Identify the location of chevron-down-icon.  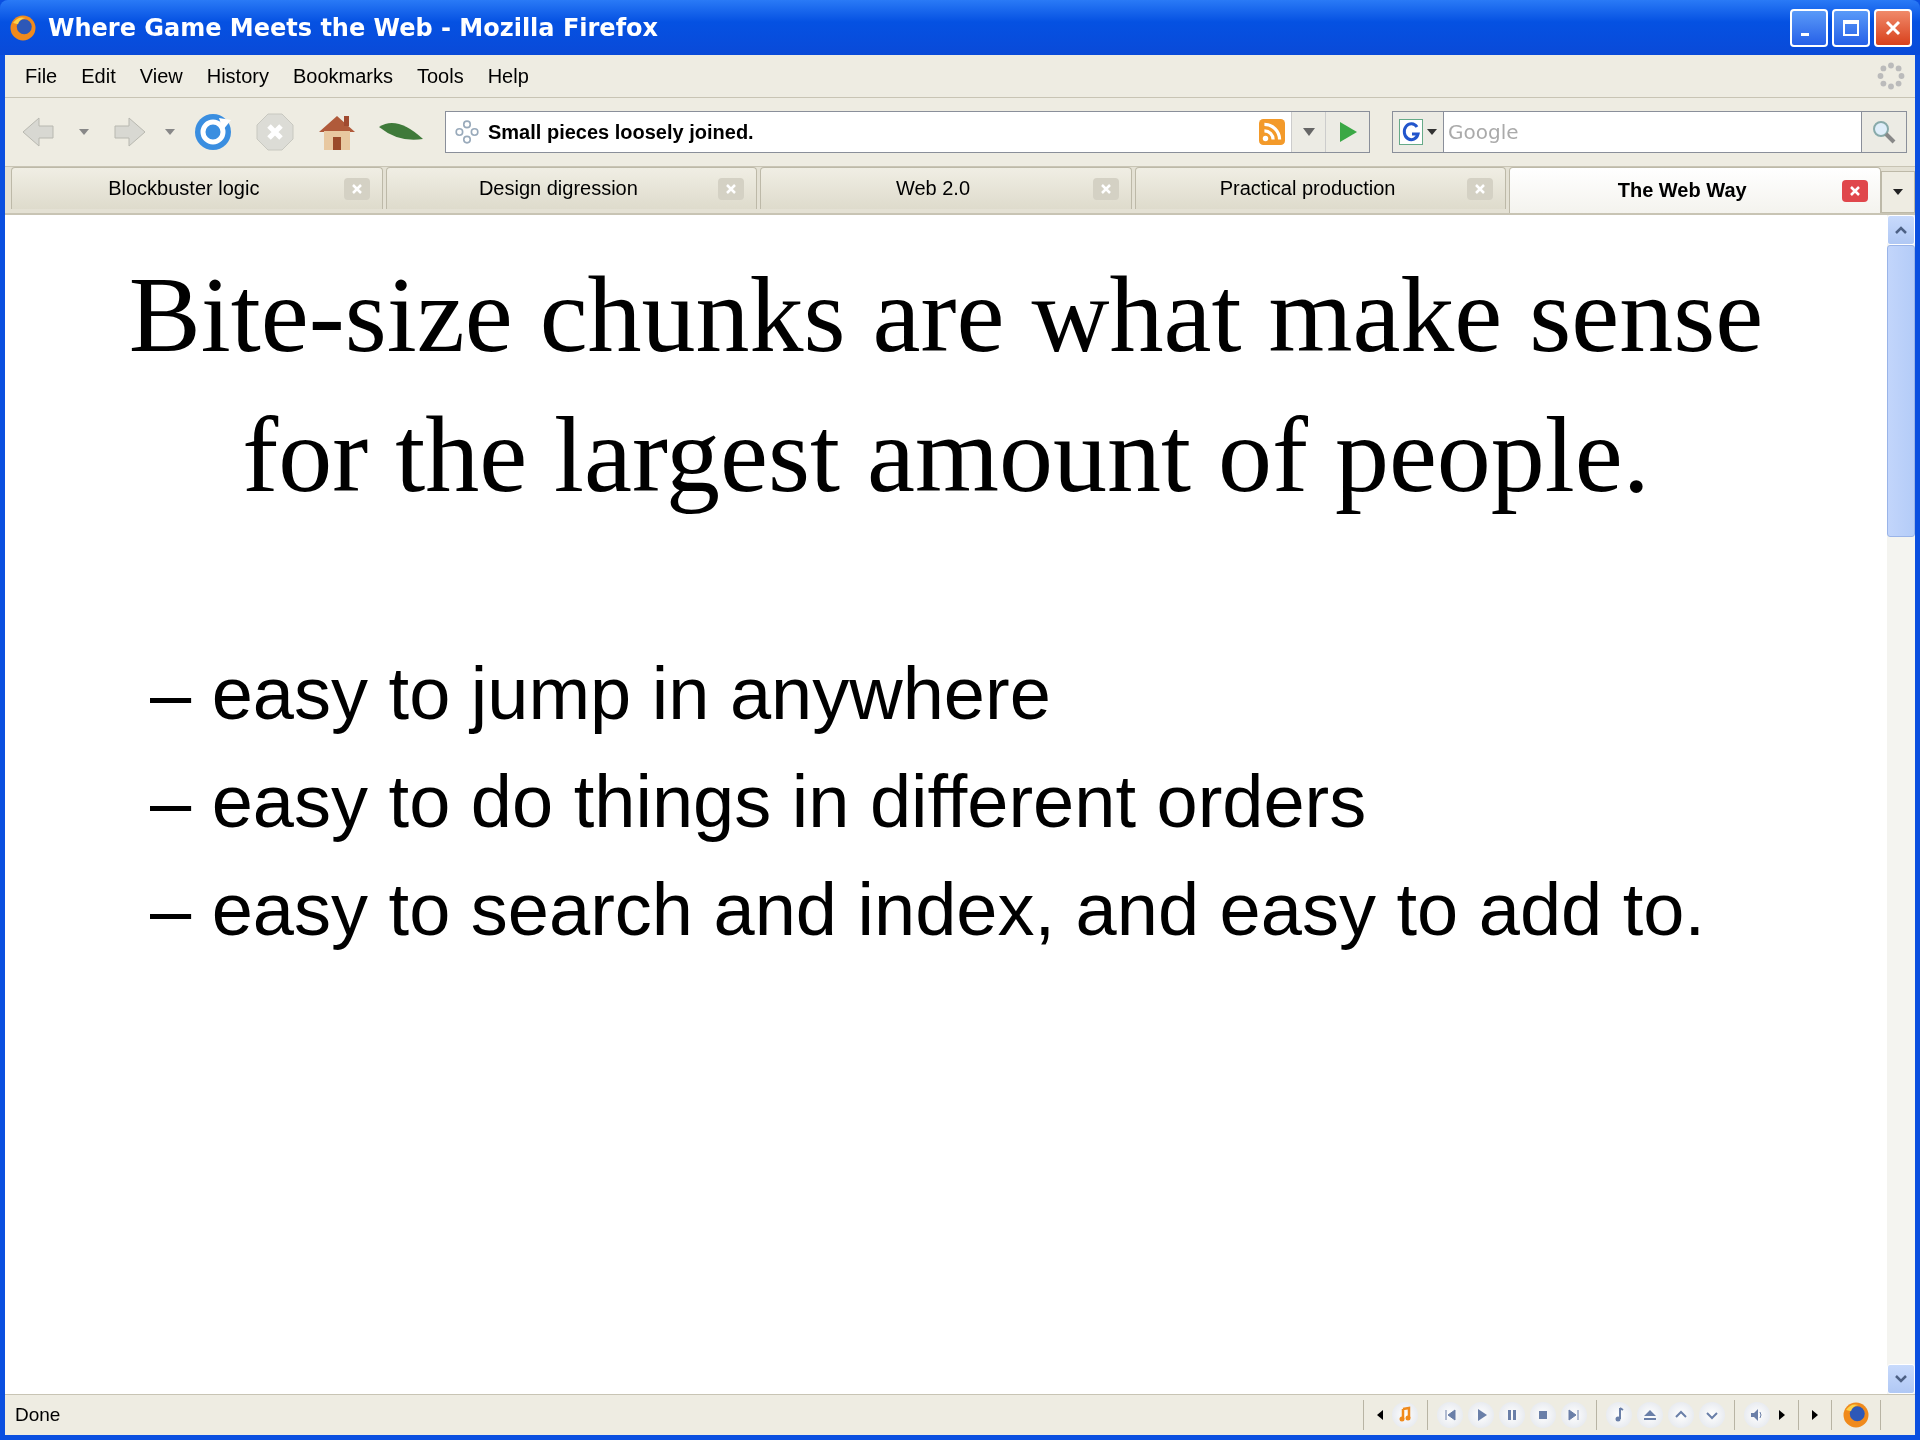
(1901, 1379).